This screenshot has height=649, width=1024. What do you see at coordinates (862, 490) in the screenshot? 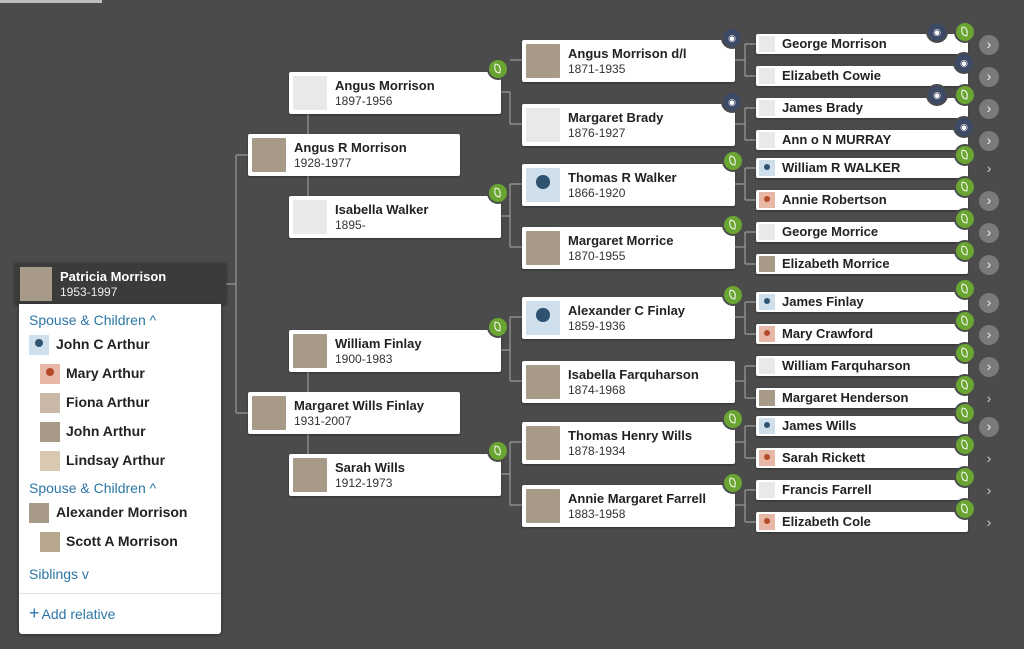
I see `ancestor-card: Francis Farrell` at bounding box center [862, 490].